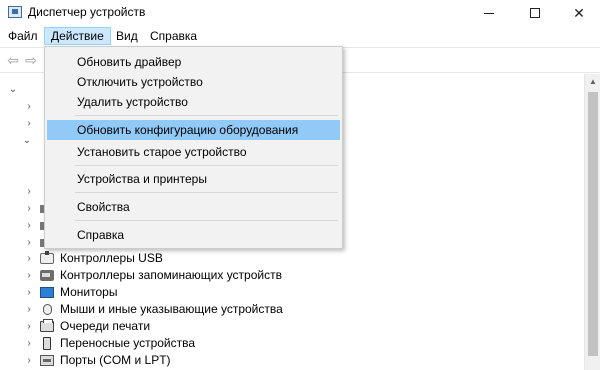 This screenshot has height=370, width=600. Describe the element at coordinates (127, 36) in the screenshot. I see `menu-view: Вид` at that location.